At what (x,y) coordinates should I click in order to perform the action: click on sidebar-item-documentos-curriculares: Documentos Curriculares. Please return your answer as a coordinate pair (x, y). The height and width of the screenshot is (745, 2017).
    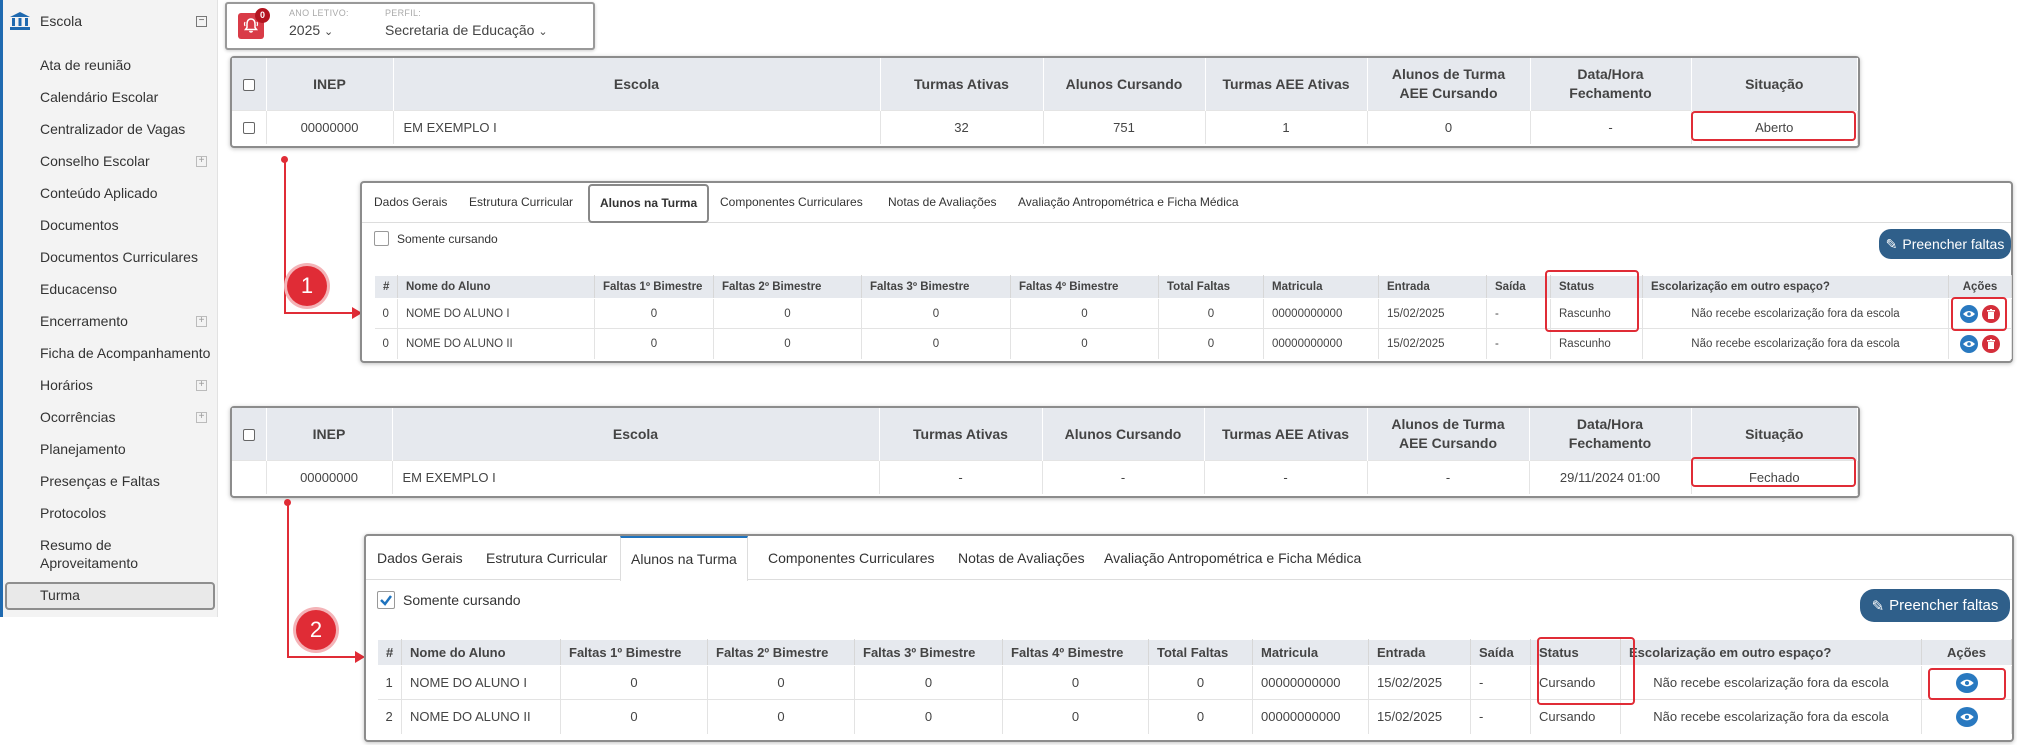
    Looking at the image, I should click on (119, 257).